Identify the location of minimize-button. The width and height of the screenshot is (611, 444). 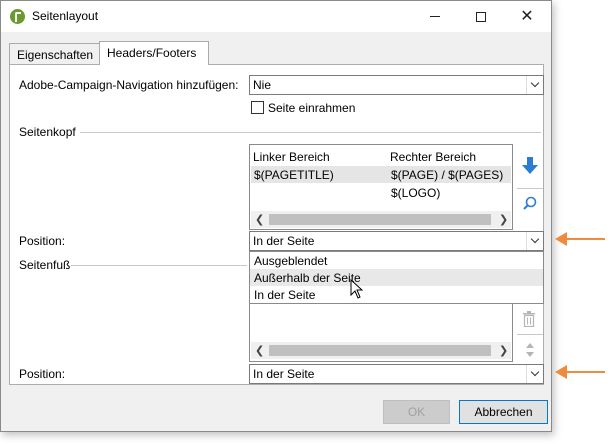
(435, 16).